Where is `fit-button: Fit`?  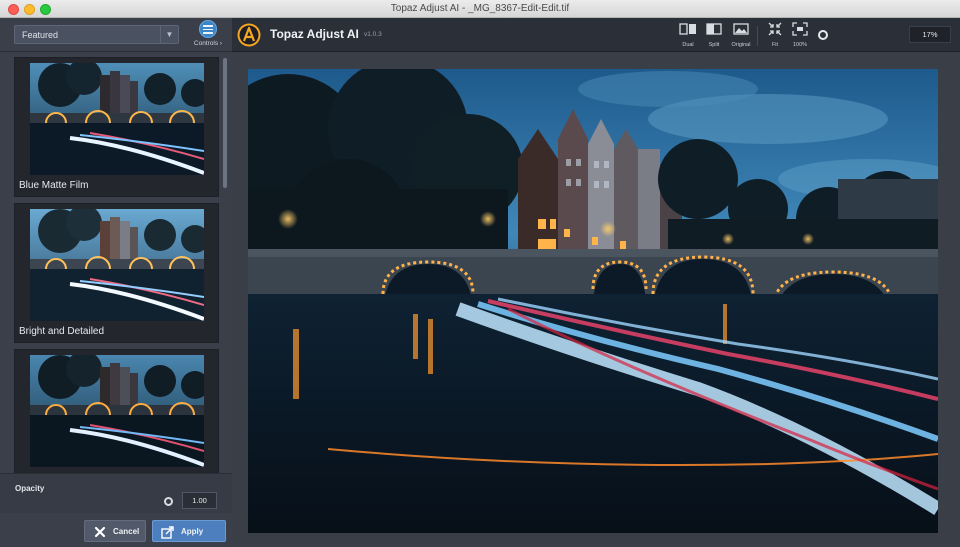
fit-button: Fit is located at coordinates (775, 36).